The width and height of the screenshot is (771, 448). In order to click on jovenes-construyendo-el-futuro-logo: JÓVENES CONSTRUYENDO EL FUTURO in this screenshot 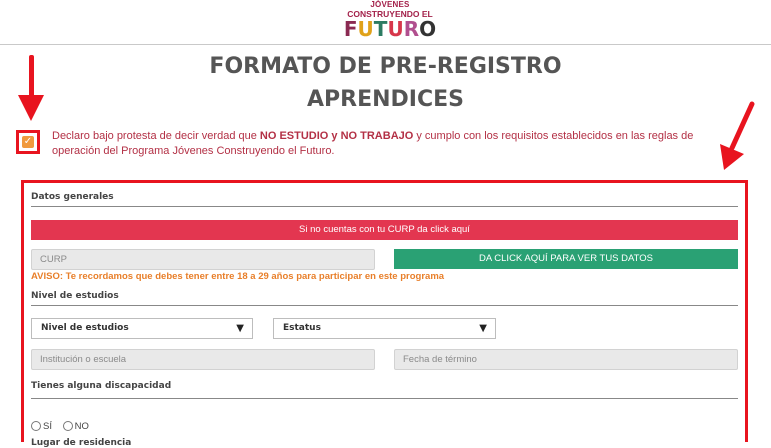, I will do `click(390, 21)`.